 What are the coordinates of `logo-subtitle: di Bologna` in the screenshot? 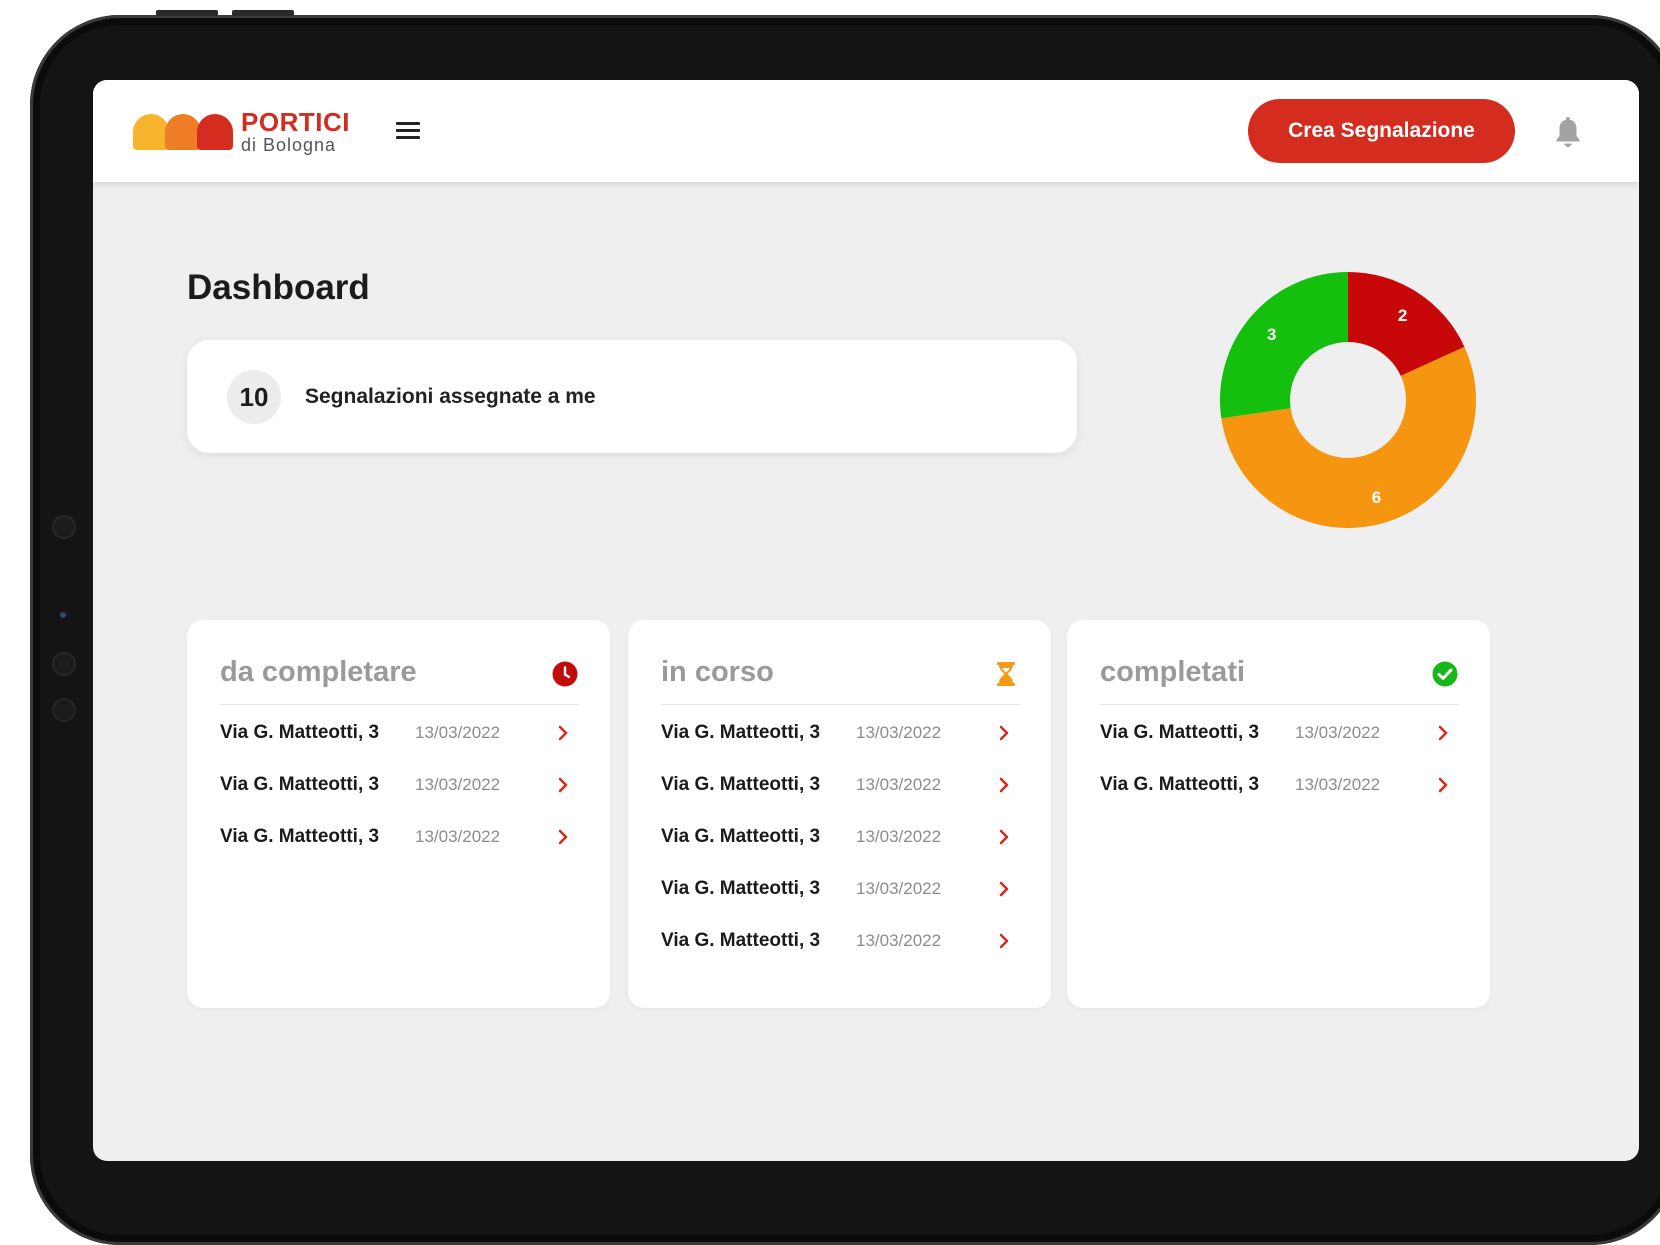 It's located at (289, 144).